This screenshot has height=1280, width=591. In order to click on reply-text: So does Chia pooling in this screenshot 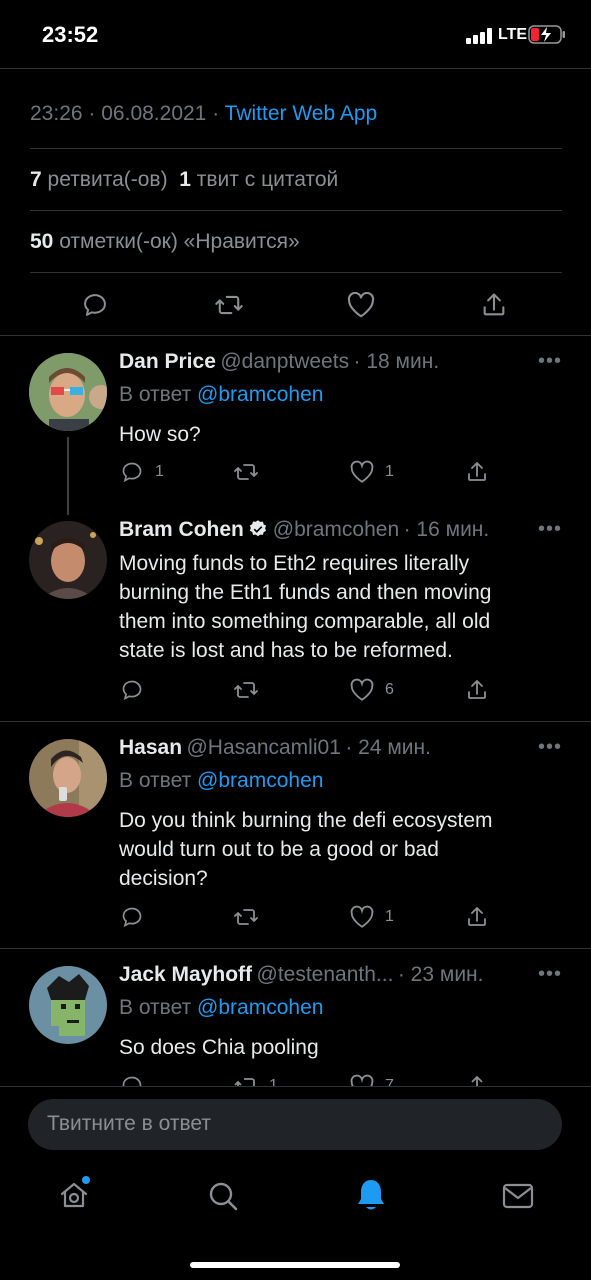, I will do `click(219, 1047)`.